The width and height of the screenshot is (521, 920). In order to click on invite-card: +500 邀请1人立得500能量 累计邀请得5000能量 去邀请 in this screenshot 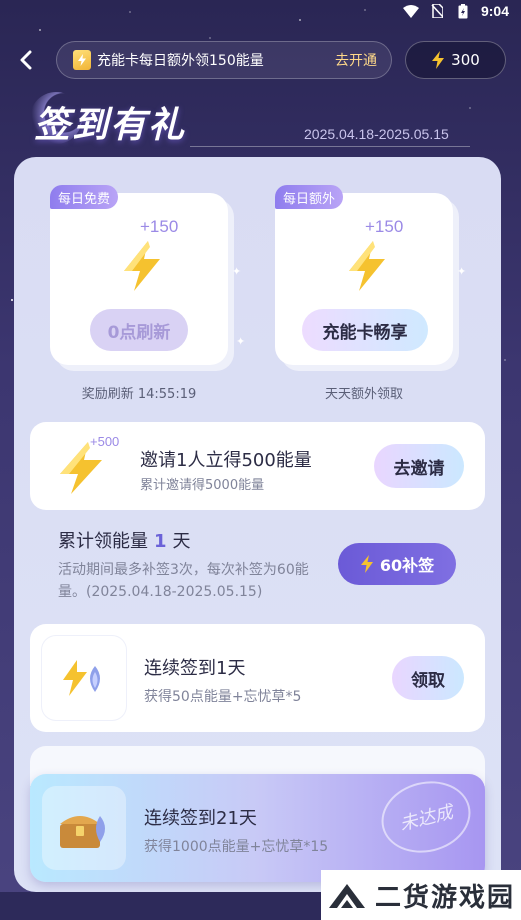, I will do `click(257, 466)`.